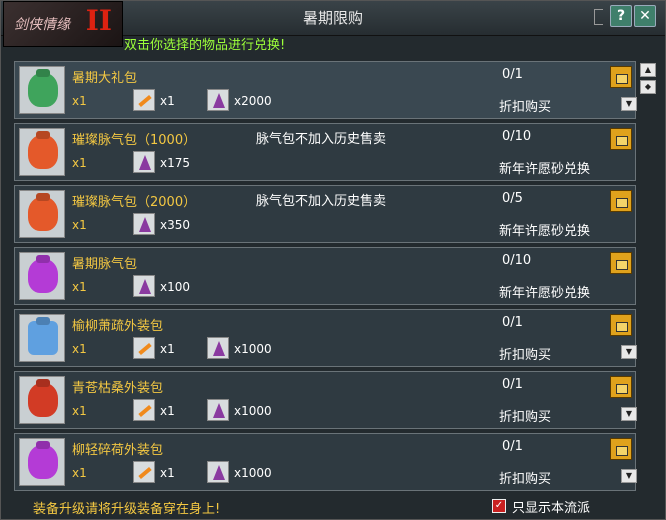 The height and width of the screenshot is (520, 666). I want to click on cost-amount: x100, so click(175, 287).